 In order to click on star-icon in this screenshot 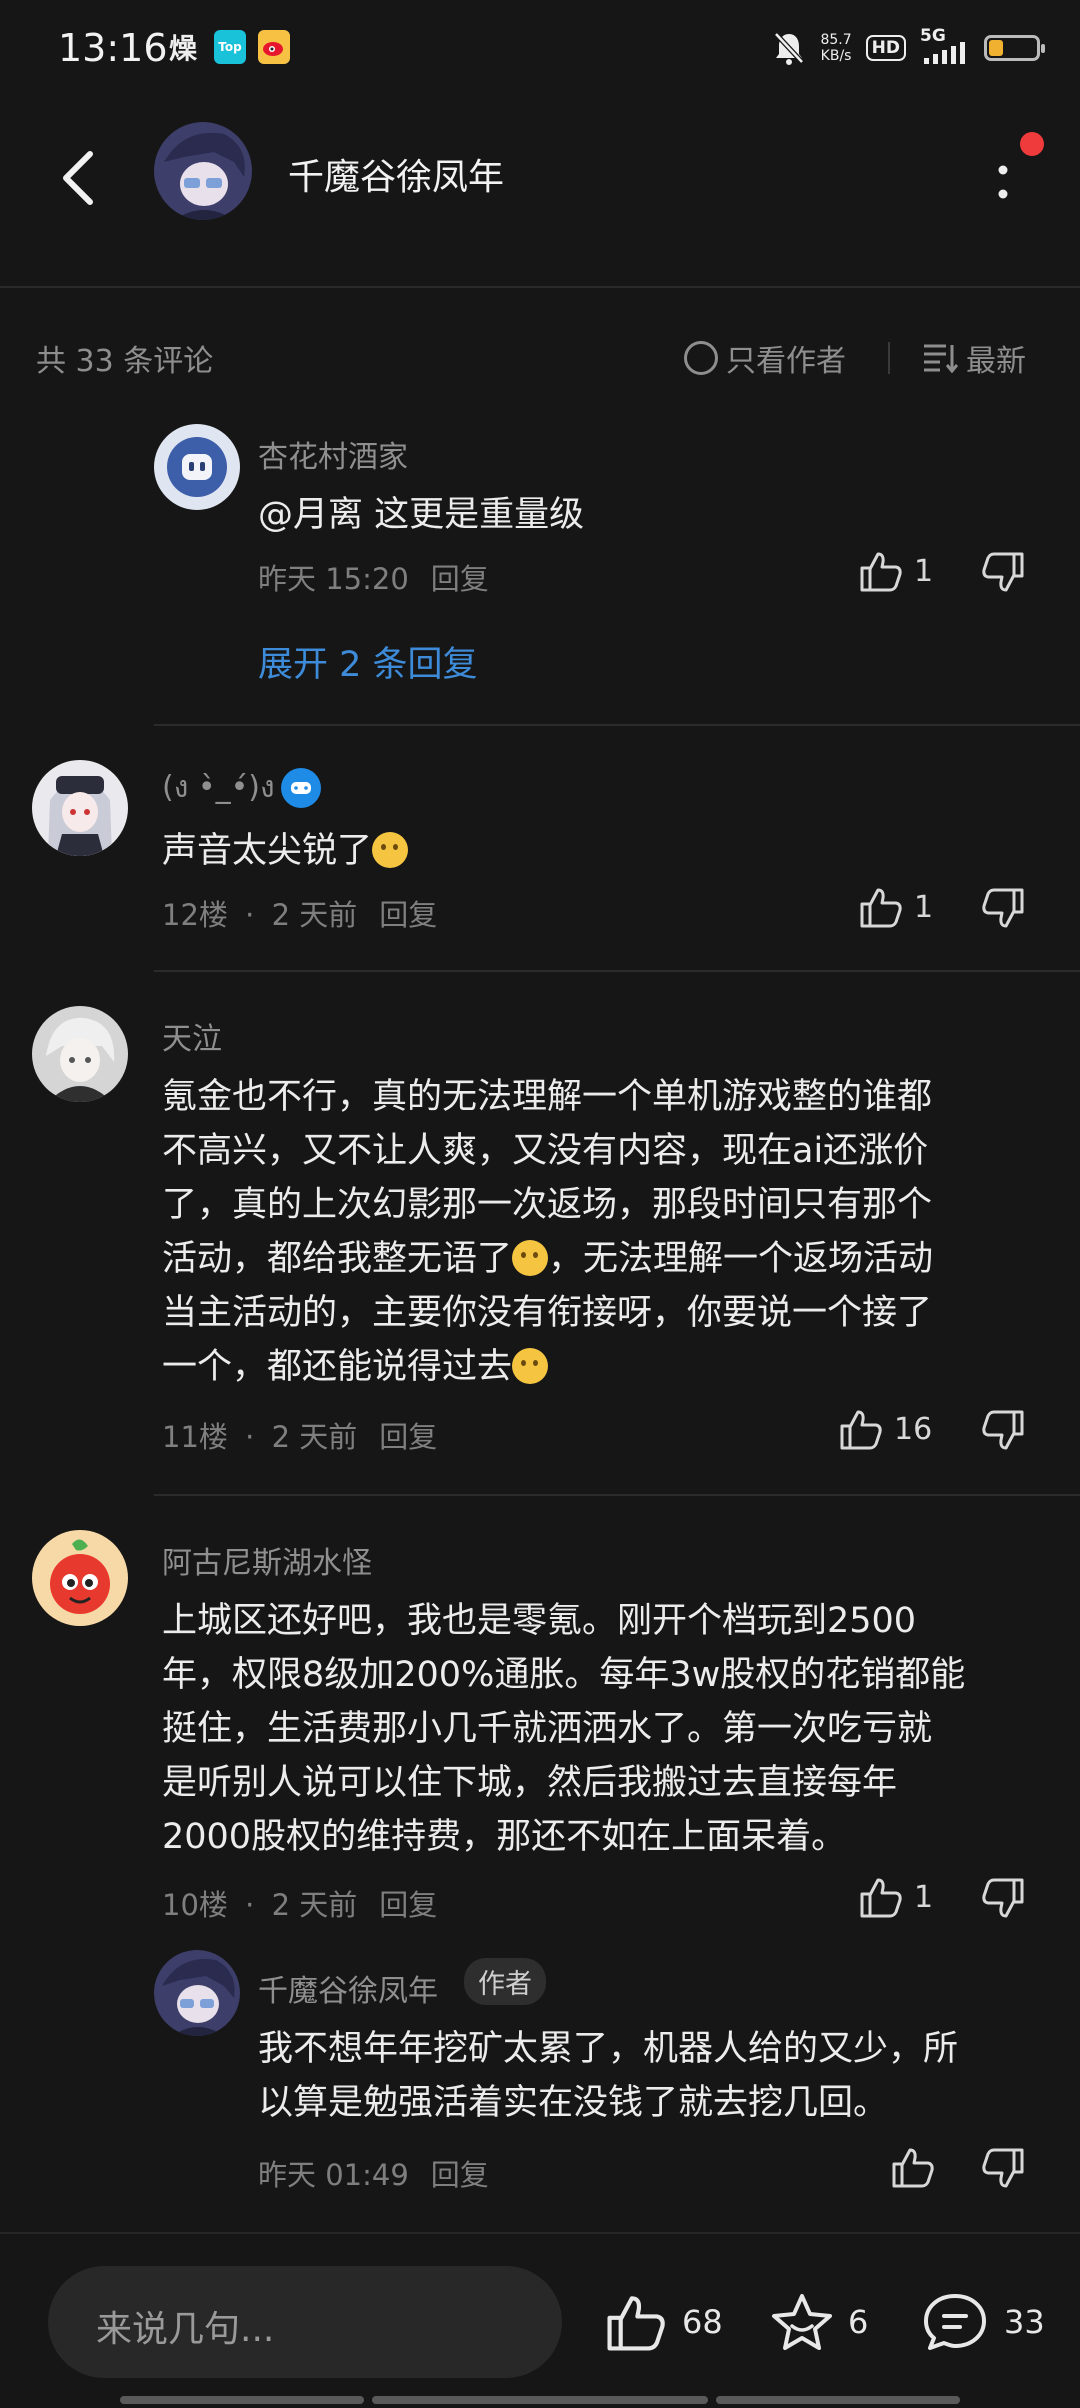, I will do `click(802, 2322)`.